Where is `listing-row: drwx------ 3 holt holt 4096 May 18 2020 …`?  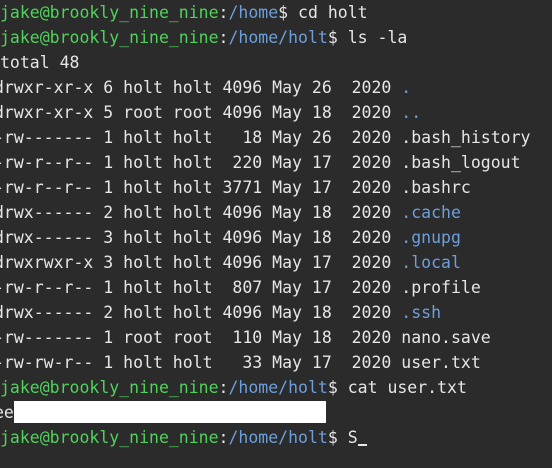 listing-row: drwx------ 3 holt holt 4096 May 18 2020 … is located at coordinates (273, 237).